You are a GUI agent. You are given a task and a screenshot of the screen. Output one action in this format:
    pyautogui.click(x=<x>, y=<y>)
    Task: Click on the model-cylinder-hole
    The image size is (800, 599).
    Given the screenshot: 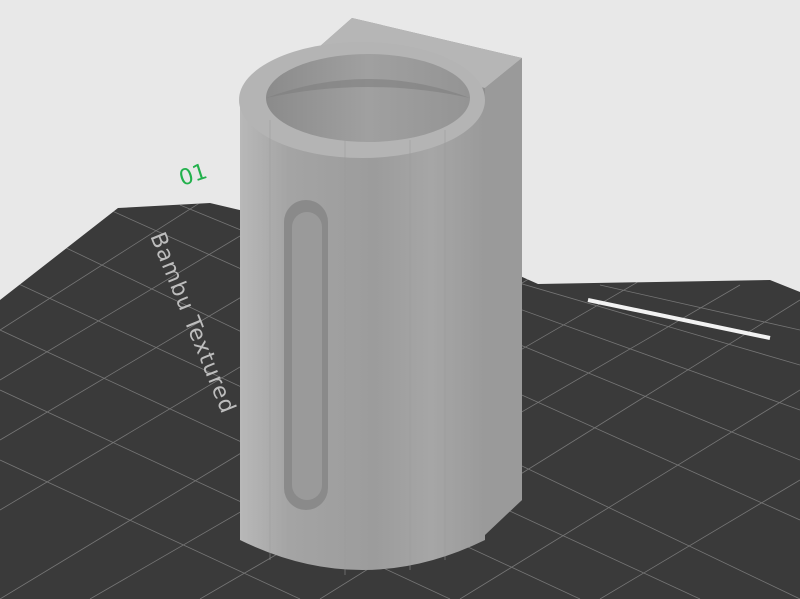 What is the action you would take?
    pyautogui.click(x=368, y=98)
    